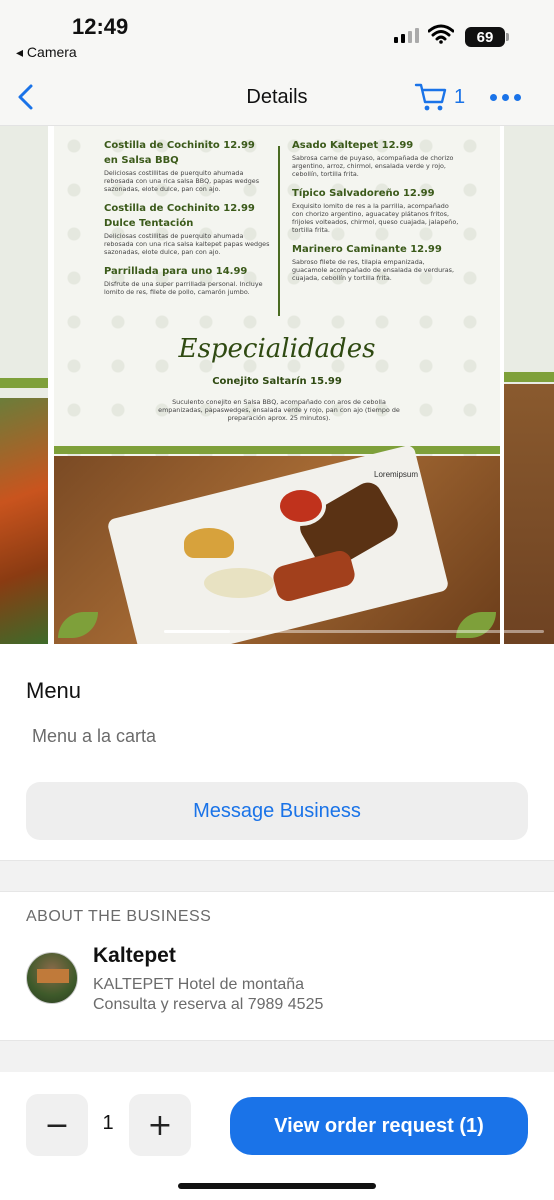 The image size is (554, 1200). Describe the element at coordinates (406, 35) in the screenshot. I see `cellular-signal-icon` at that location.